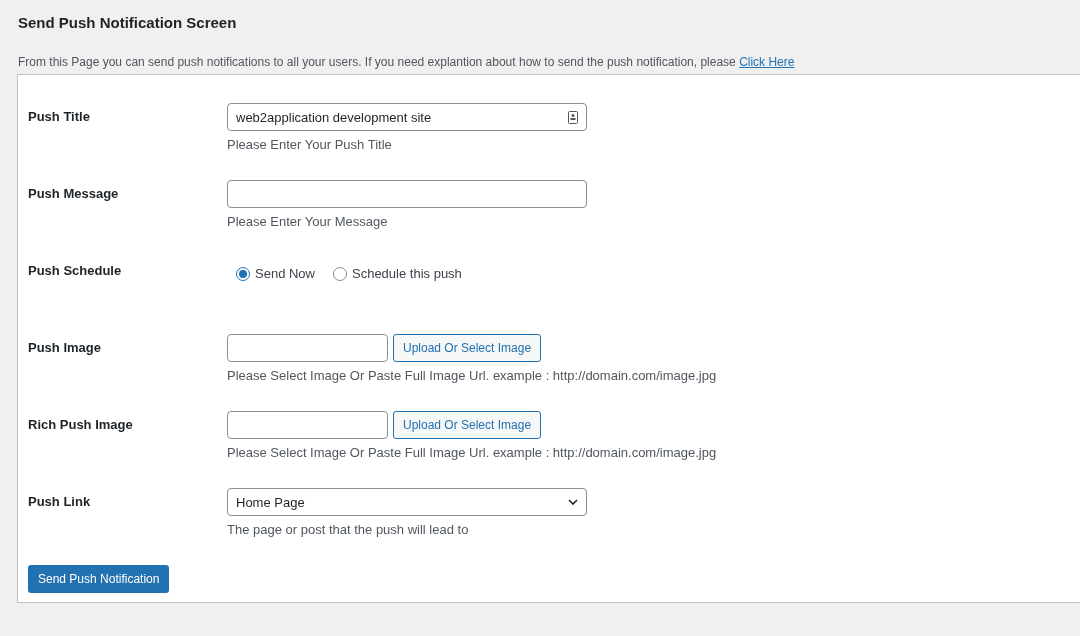 This screenshot has width=1080, height=636. What do you see at coordinates (75, 271) in the screenshot?
I see `field-label: Push Schedule` at bounding box center [75, 271].